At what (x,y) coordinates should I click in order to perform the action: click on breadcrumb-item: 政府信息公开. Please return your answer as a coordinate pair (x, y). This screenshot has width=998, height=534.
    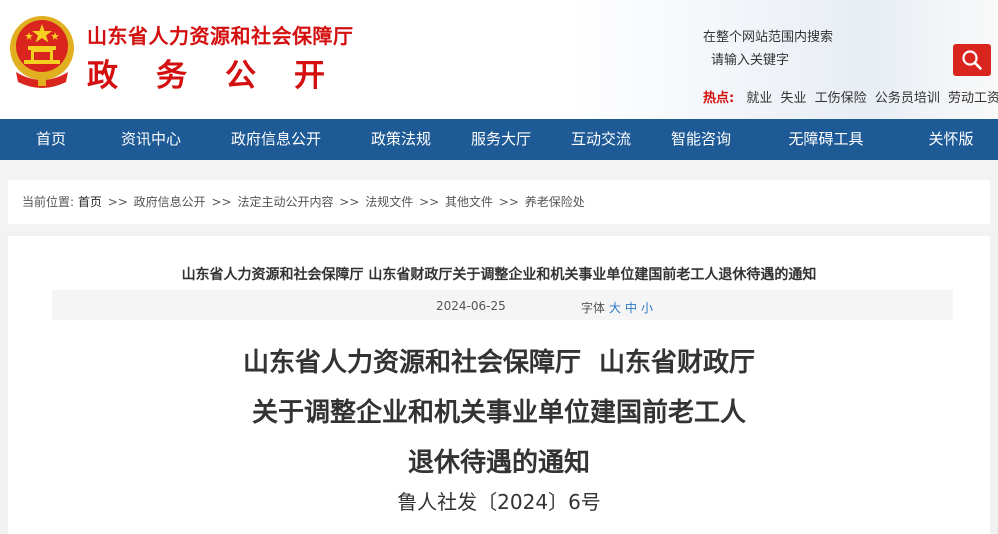
    Looking at the image, I should click on (170, 202).